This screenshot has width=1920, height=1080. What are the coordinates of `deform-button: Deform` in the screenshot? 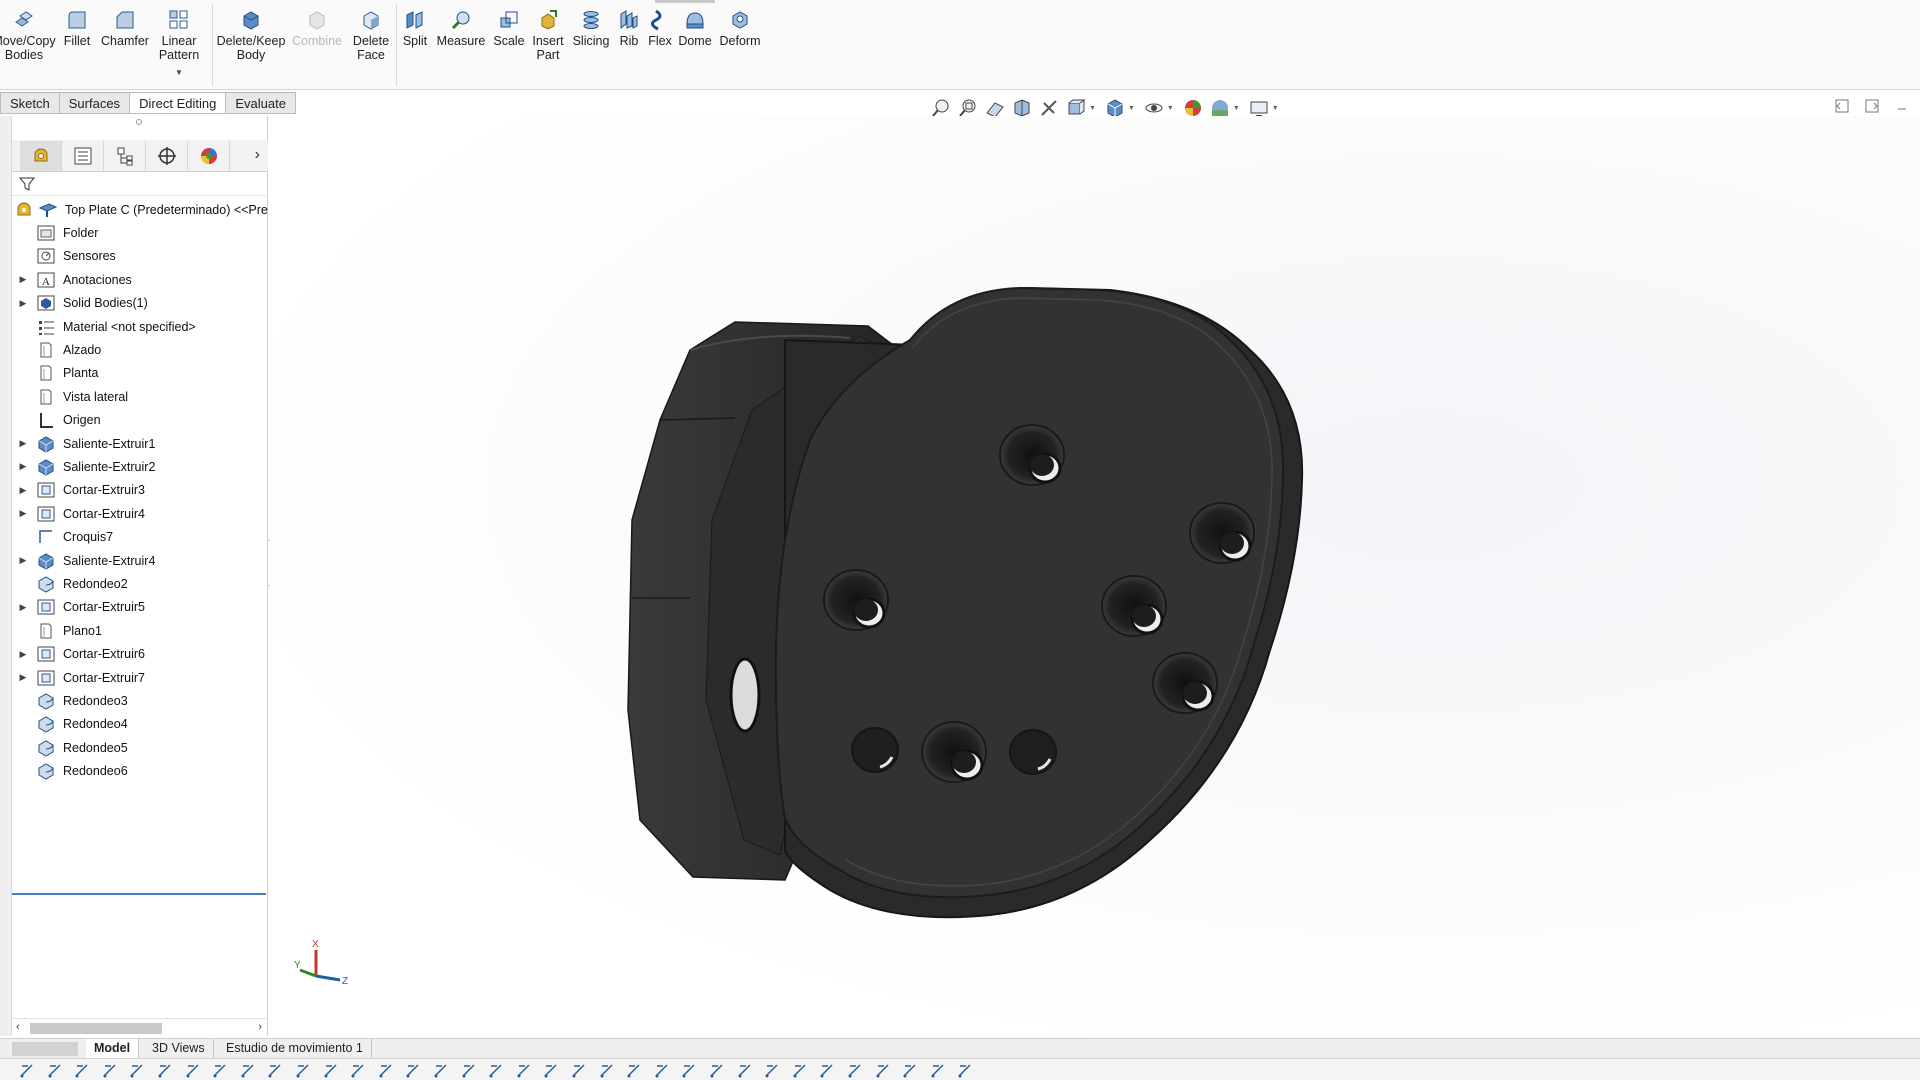 It's located at (740, 24).